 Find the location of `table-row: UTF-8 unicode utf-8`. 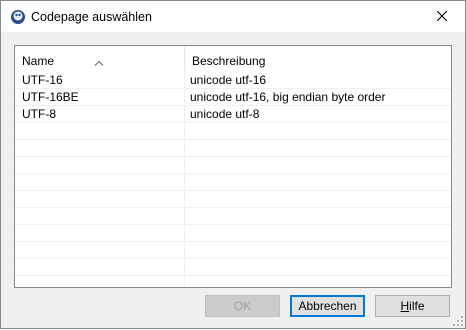

table-row: UTF-8 unicode utf-8 is located at coordinates (233, 114).